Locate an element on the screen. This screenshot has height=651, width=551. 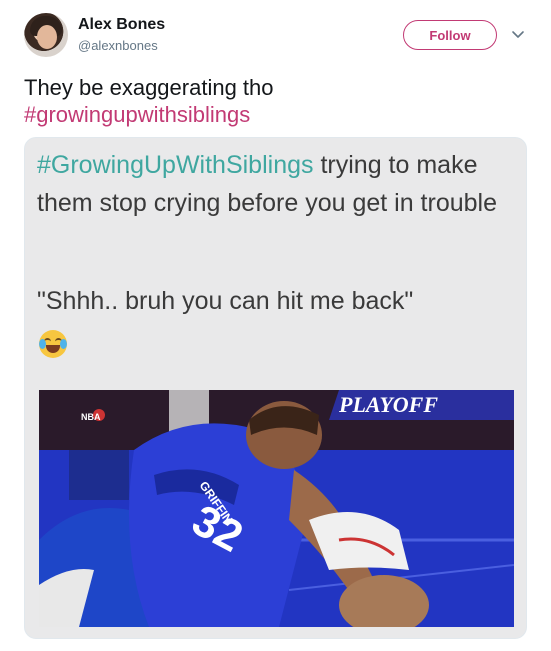
emoji-tear-right is located at coordinates (63, 344).